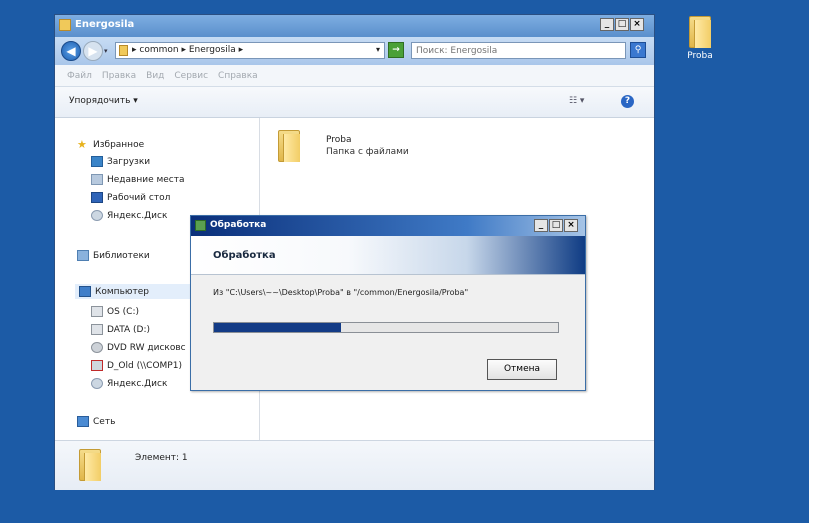  What do you see at coordinates (354, 26) in the screenshot?
I see `explorer-titlebar: Energosila _ □ ×` at bounding box center [354, 26].